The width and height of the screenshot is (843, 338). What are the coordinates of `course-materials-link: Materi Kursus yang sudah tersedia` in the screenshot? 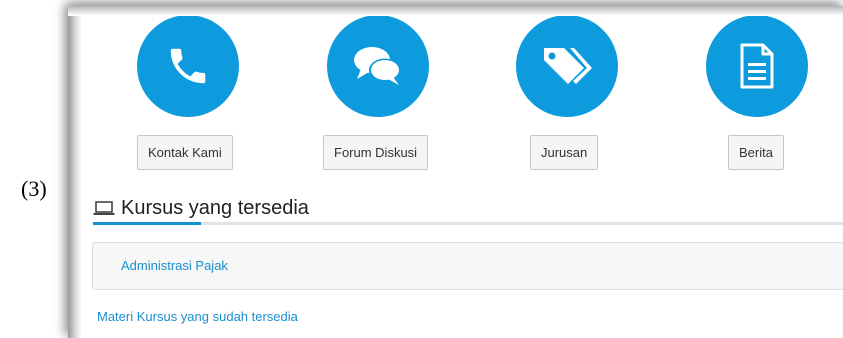 It's located at (197, 316).